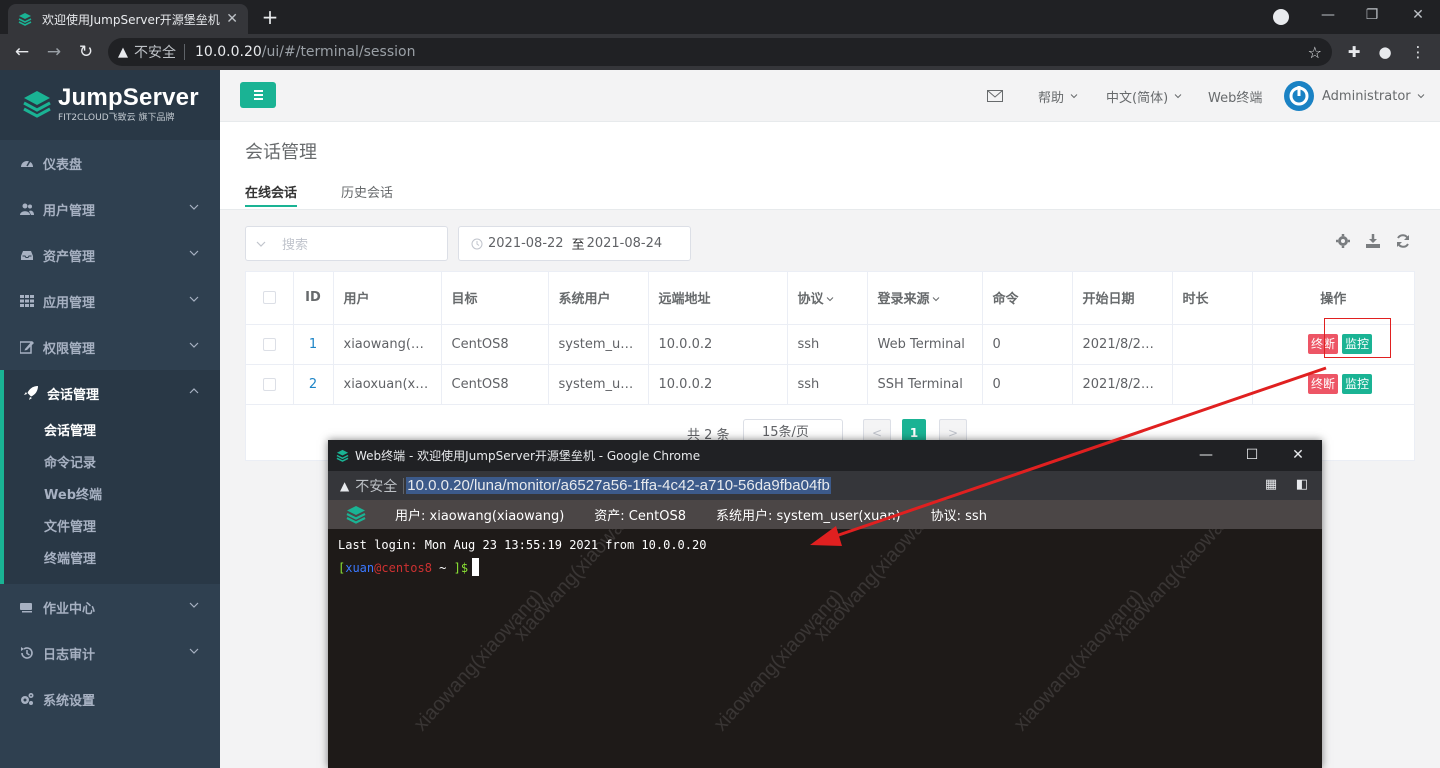 Image resolution: width=1440 pixels, height=768 pixels. I want to click on sidebar-subitem-file-manage: 文件管理, so click(112, 528).